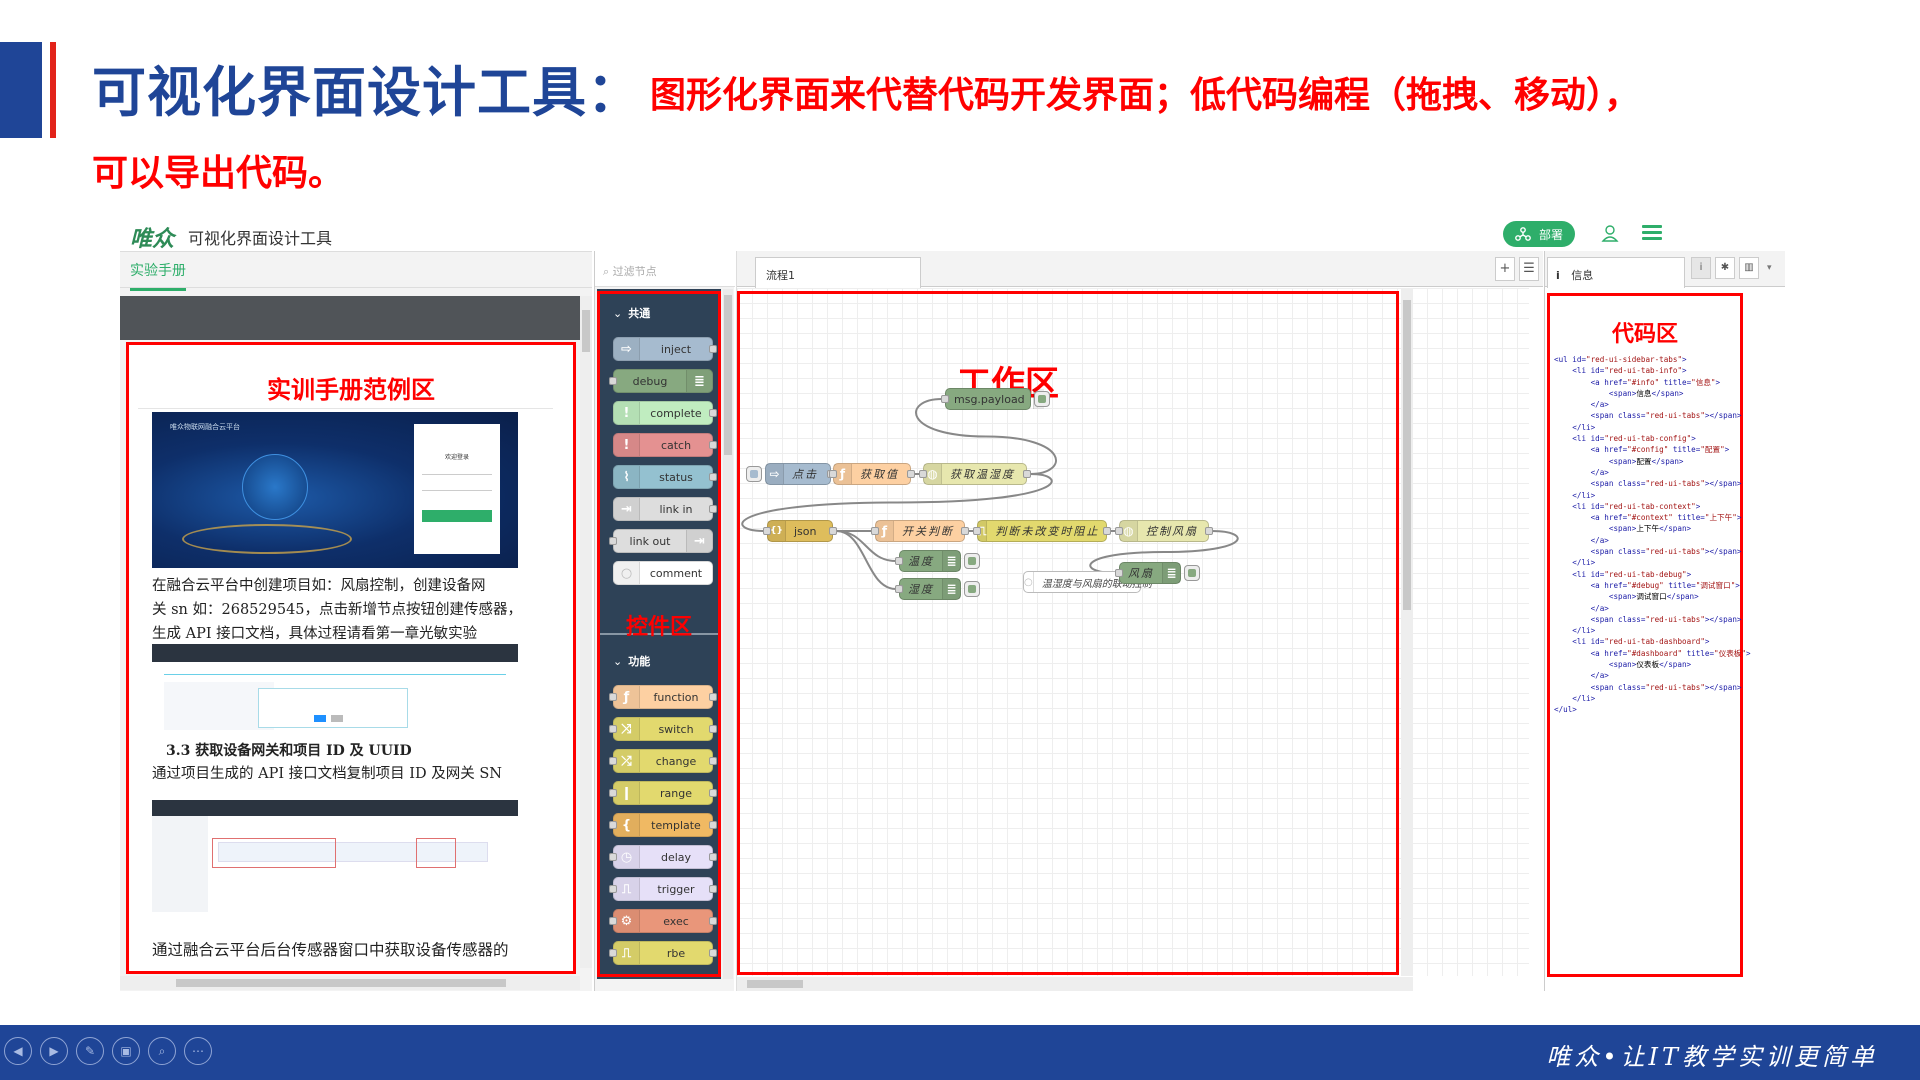 The width and height of the screenshot is (1920, 1080). I want to click on palette-node-change: ⤮ change, so click(663, 761).